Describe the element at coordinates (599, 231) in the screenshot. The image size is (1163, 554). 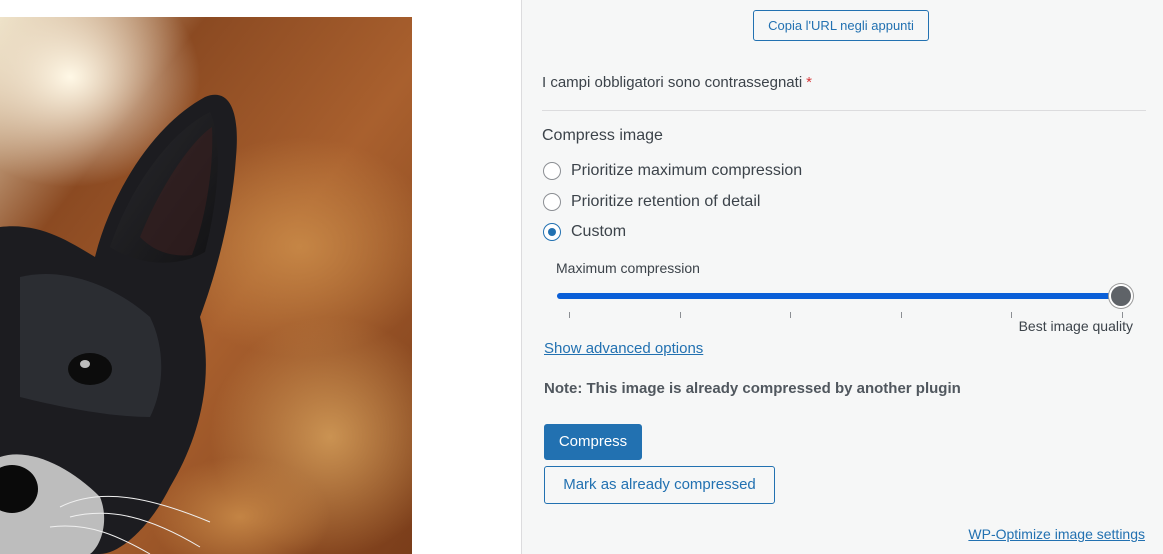
I see `radio-label: Custom` at that location.